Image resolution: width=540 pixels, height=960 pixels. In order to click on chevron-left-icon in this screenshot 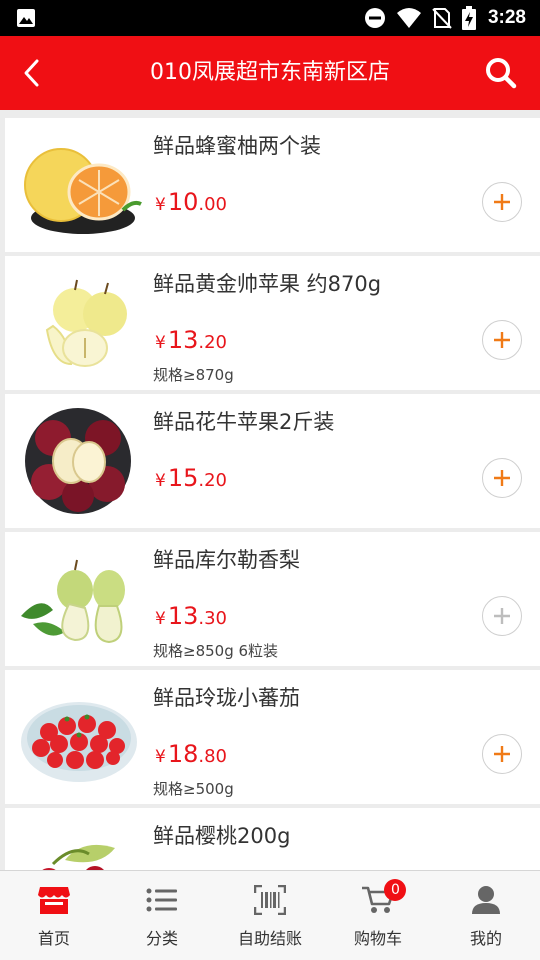, I will do `click(31, 73)`.